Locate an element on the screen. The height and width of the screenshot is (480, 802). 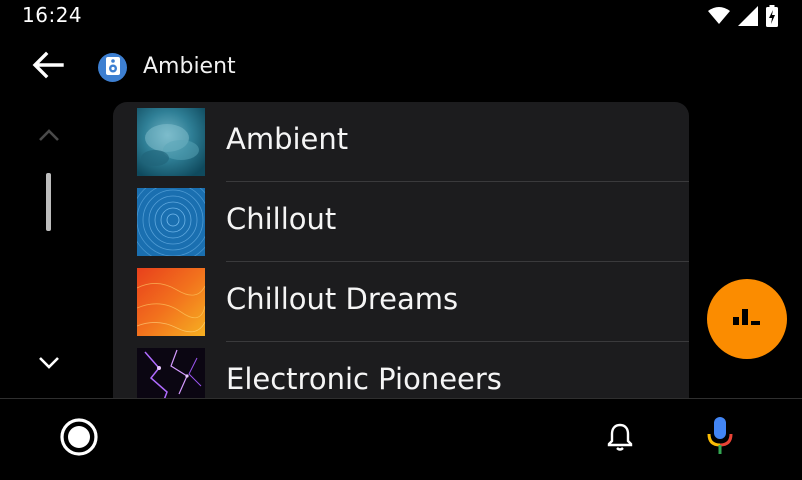
list-item-label: Ambient is located at coordinates (287, 139).